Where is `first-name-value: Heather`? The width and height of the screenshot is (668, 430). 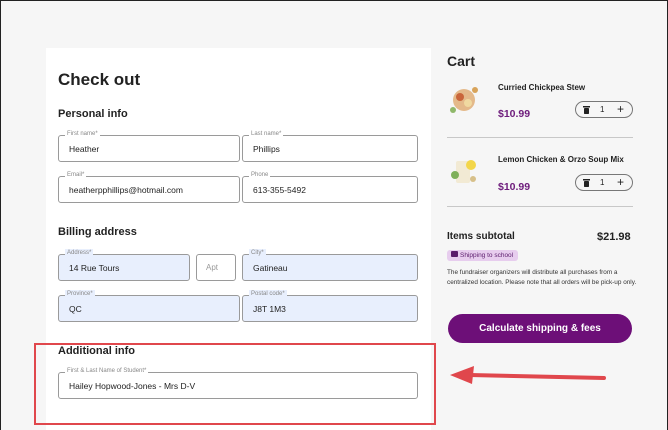
first-name-value: Heather is located at coordinates (84, 149).